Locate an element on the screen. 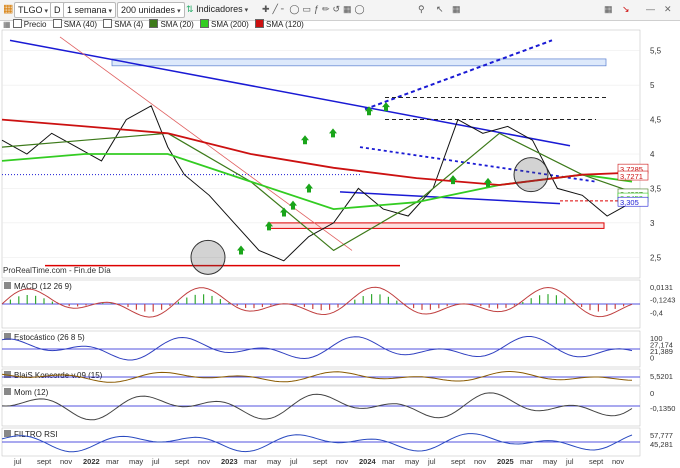  indicator-panel-1: Estocástico (26 8 5) 10027,17421,3890 is located at coordinates (337, 349).